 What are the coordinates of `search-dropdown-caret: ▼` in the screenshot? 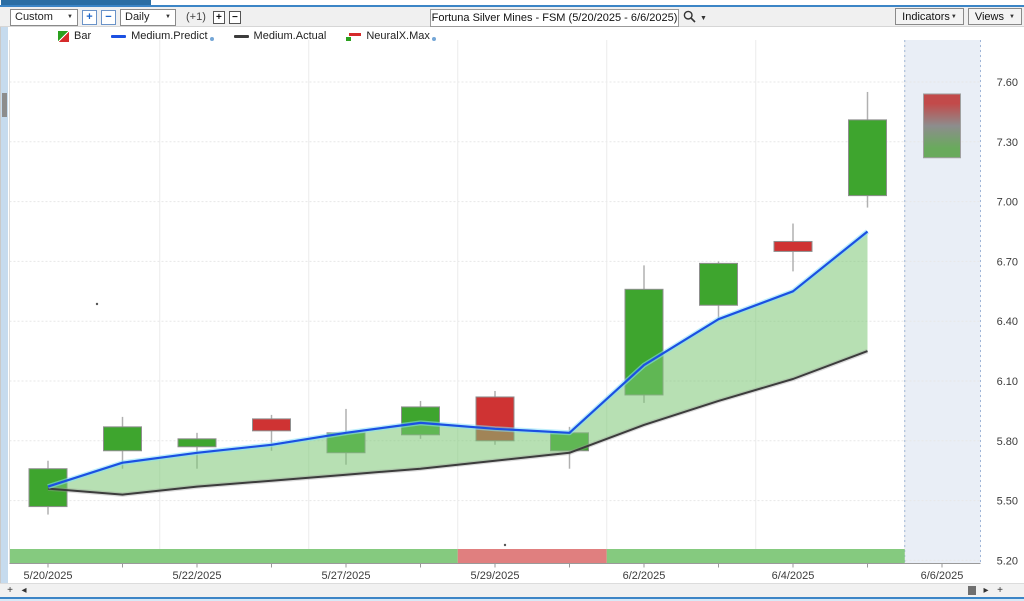 It's located at (703, 18).